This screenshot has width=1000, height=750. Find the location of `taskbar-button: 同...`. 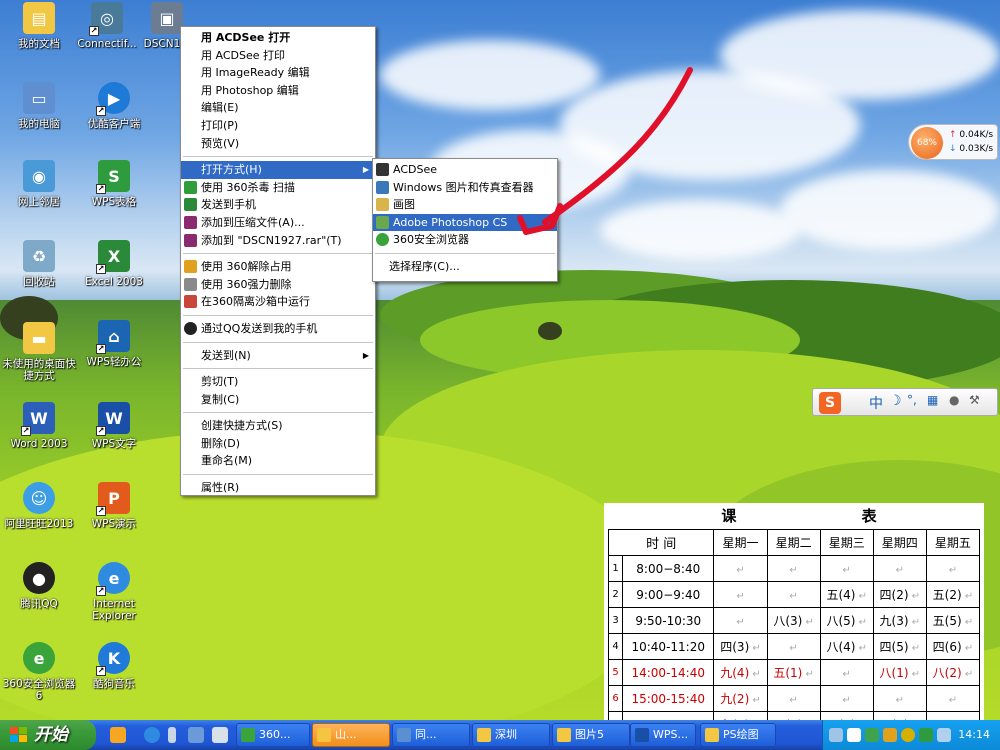

taskbar-button: 同... is located at coordinates (431, 735).